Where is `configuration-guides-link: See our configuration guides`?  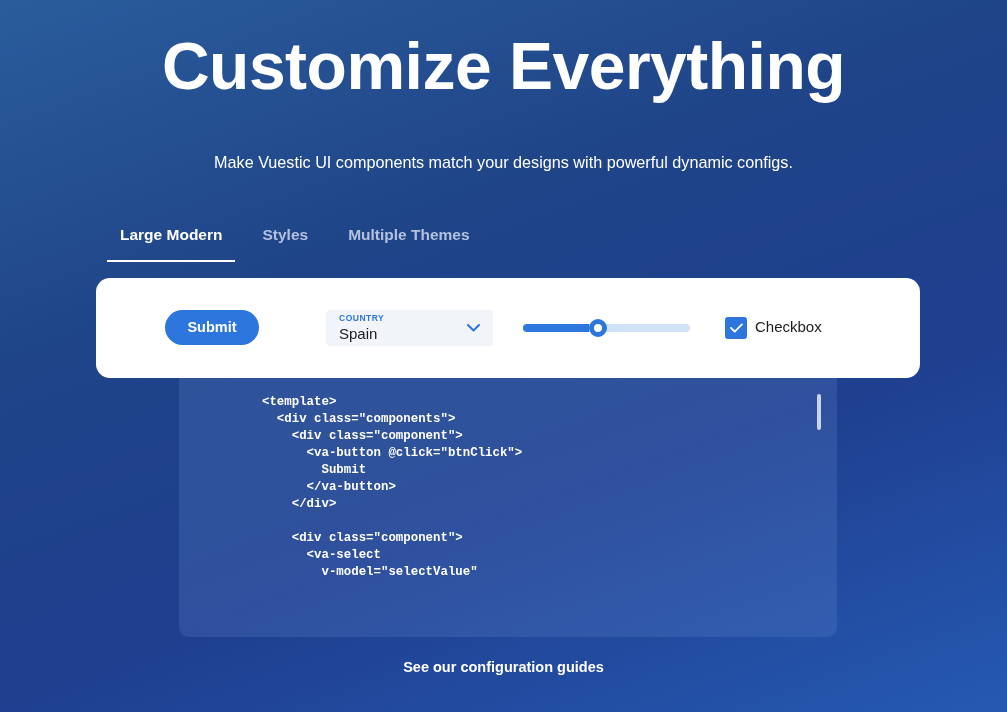 configuration-guides-link: See our configuration guides is located at coordinates (503, 667).